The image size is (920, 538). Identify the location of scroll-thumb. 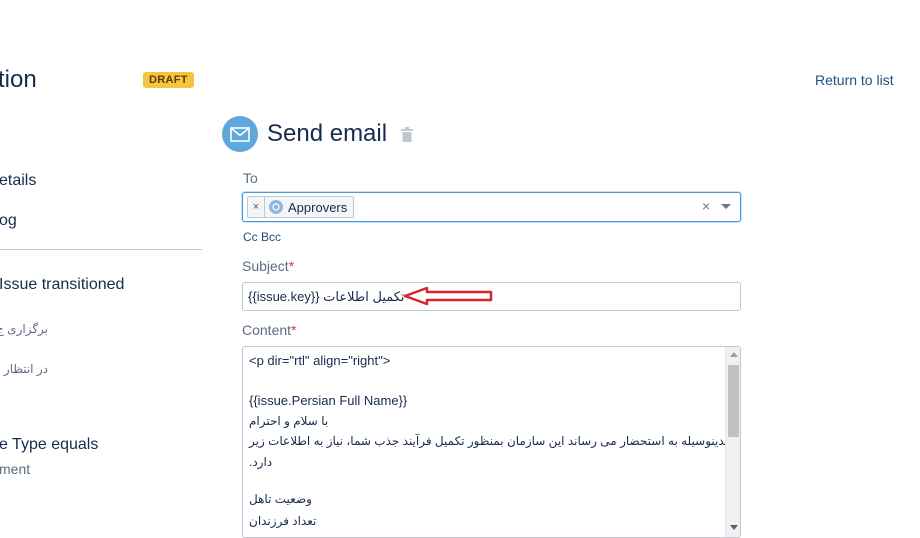
(733, 401).